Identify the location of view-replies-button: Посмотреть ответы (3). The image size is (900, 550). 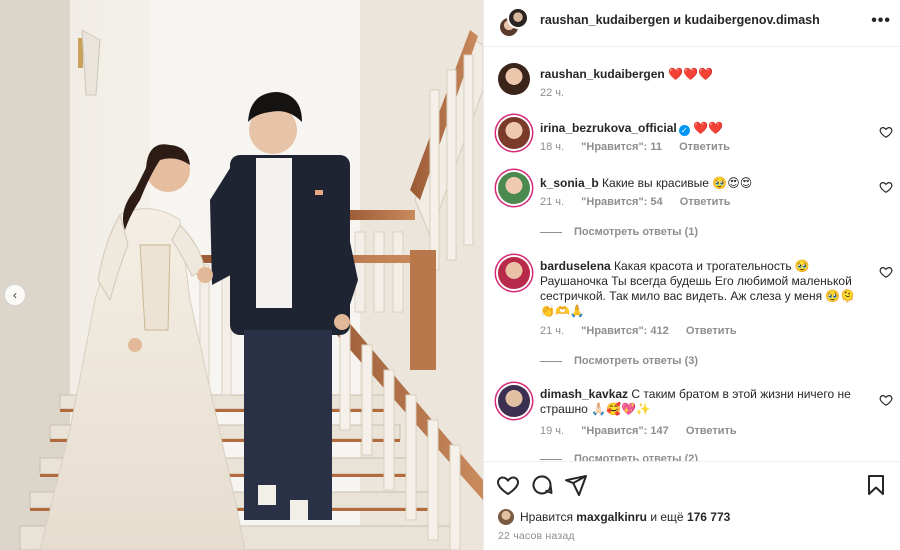
(619, 361).